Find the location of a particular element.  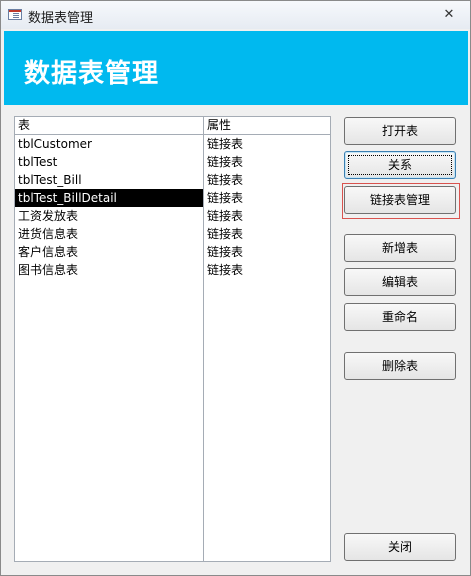

table-row: tblTest_Bill 链接表 is located at coordinates (172, 180).